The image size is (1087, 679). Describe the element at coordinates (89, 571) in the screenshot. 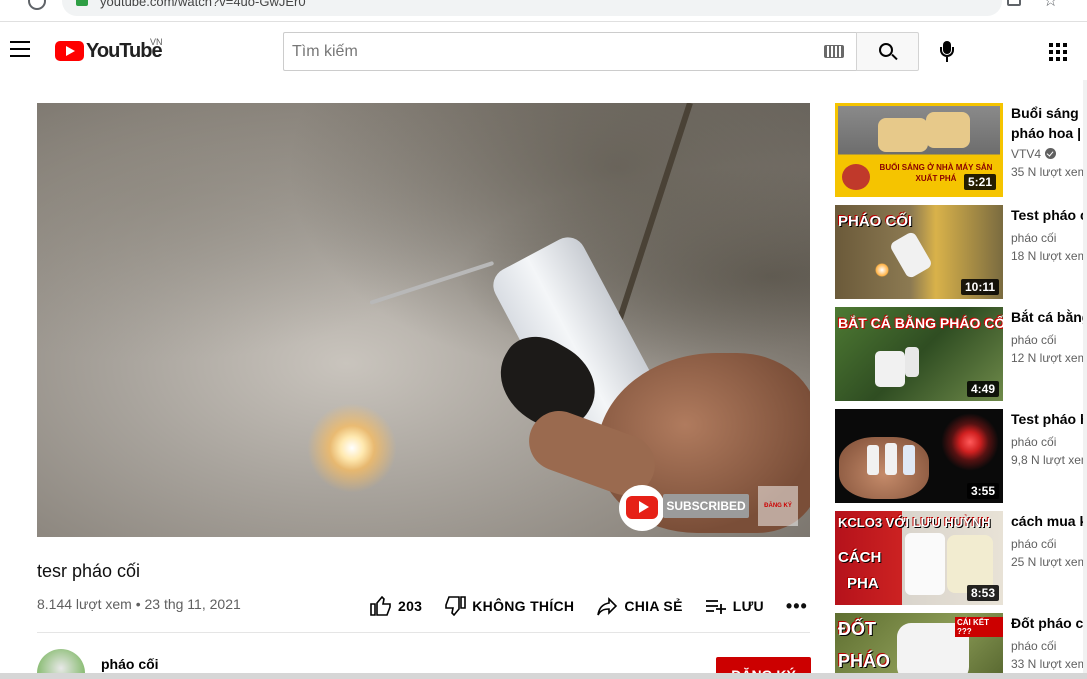

I see `video-title: tesr pháo cối` at that location.